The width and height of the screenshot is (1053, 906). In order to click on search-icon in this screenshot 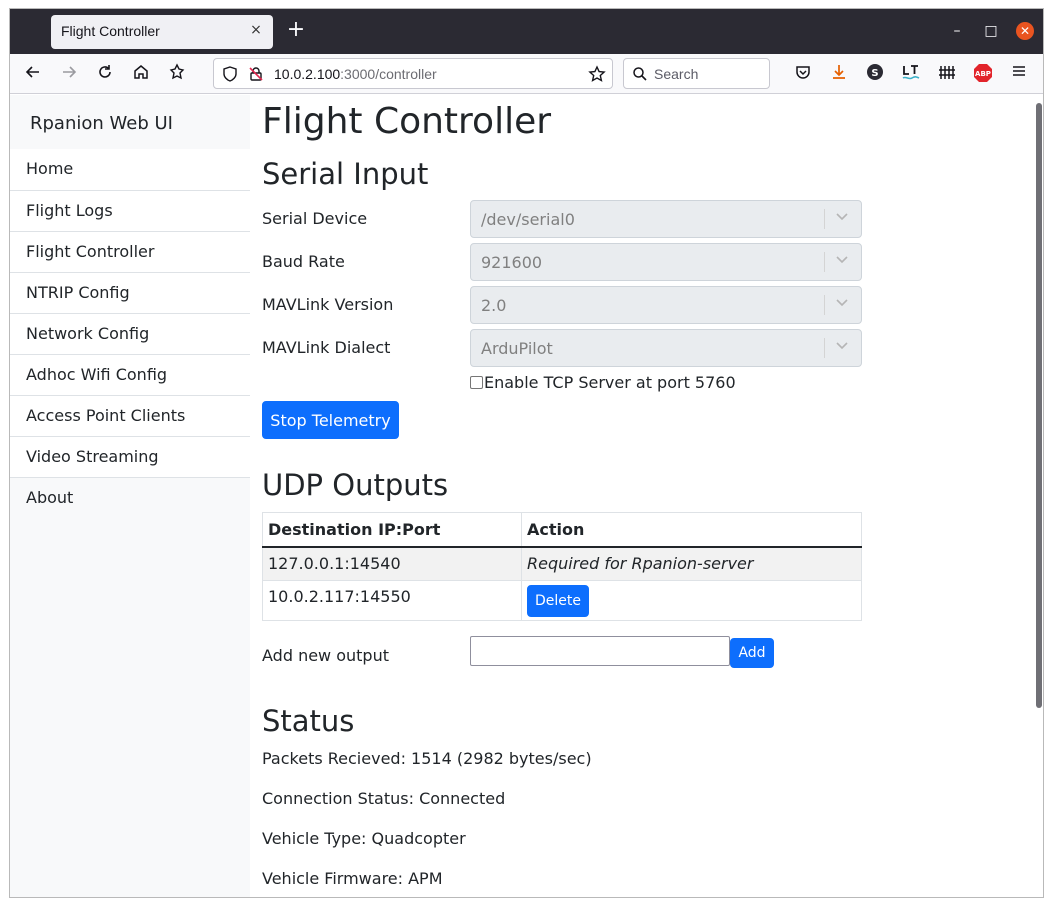, I will do `click(640, 76)`.